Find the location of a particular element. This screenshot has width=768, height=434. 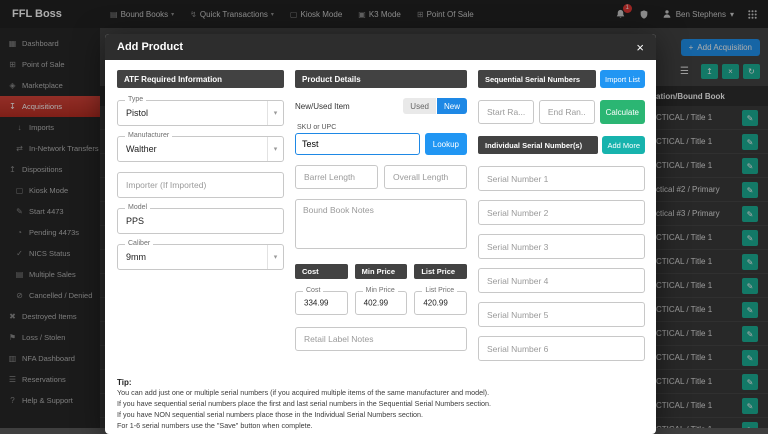

serial-number-6-field is located at coordinates (561, 348).